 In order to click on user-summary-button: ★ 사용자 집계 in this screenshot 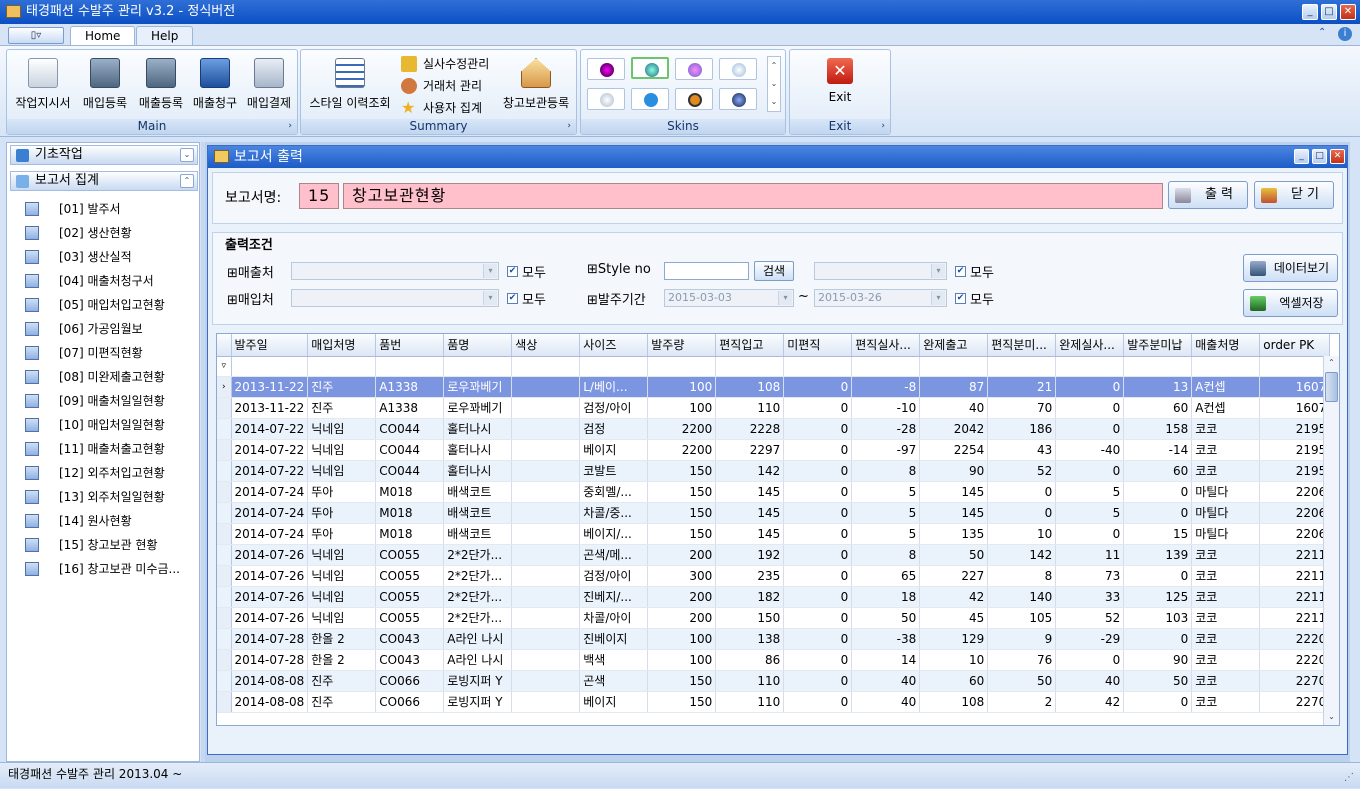, I will do `click(441, 108)`.